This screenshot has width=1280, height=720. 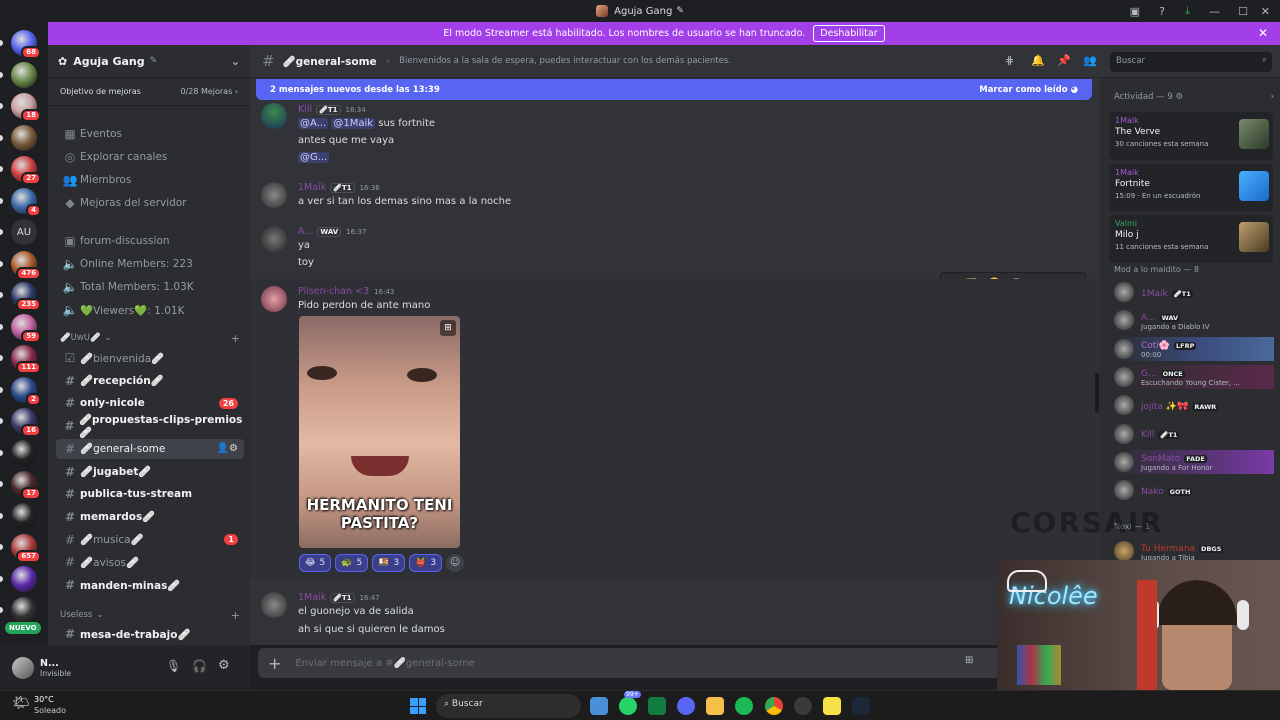 What do you see at coordinates (599, 706) in the screenshot?
I see `notepad-icon` at bounding box center [599, 706].